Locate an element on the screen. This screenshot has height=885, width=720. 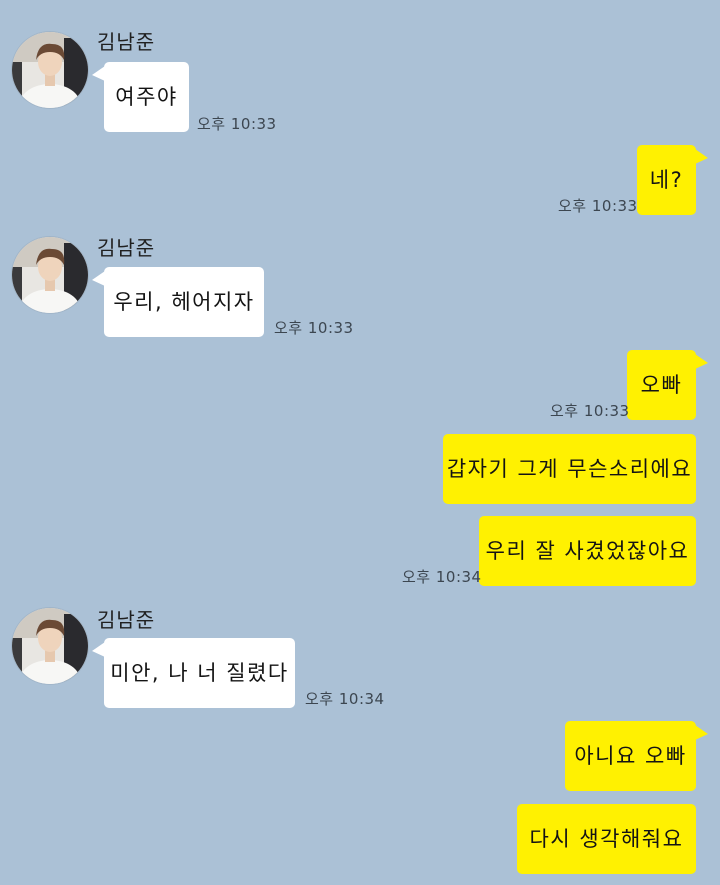
message-text: 우리 잘 사겼었잖아요 is located at coordinates (587, 551).